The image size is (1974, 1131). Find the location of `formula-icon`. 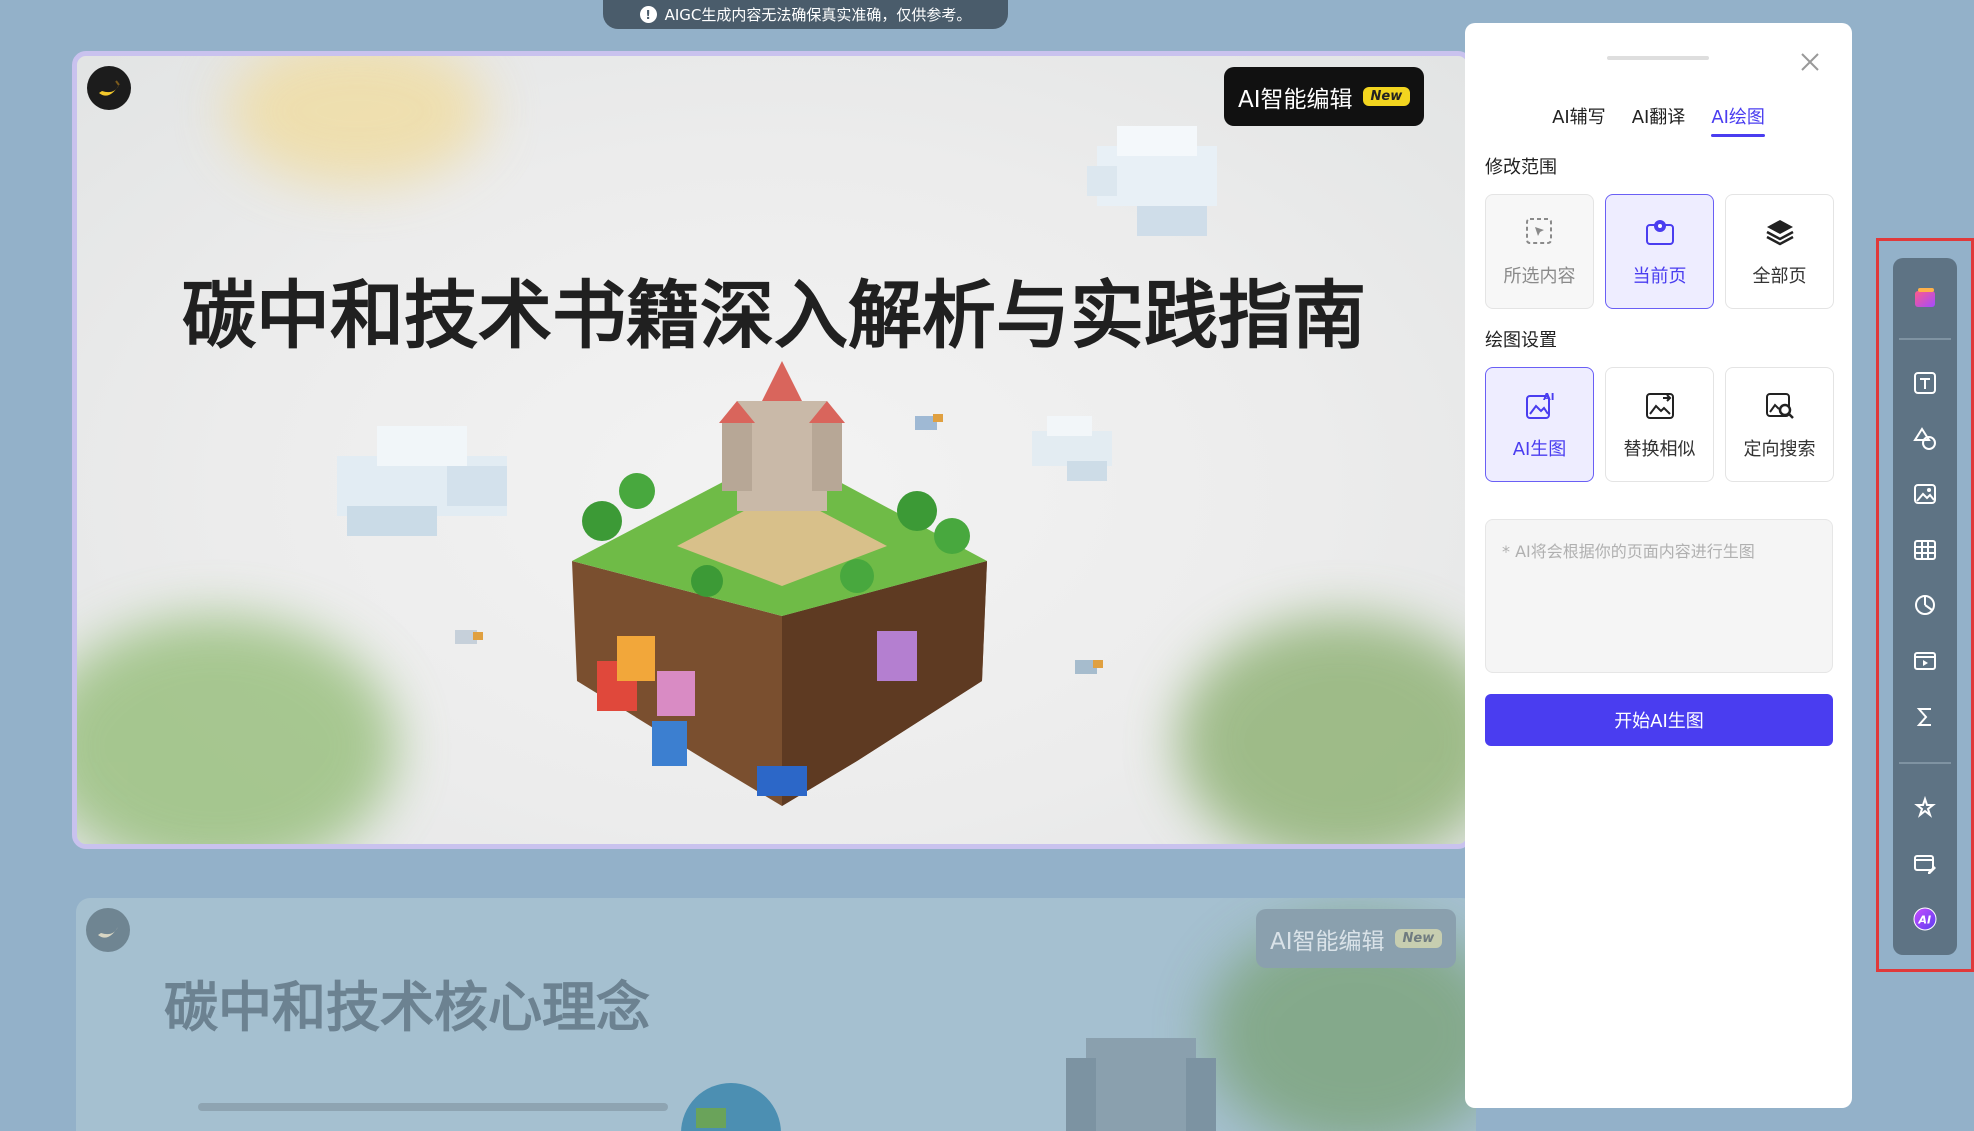

formula-icon is located at coordinates (1923, 716).